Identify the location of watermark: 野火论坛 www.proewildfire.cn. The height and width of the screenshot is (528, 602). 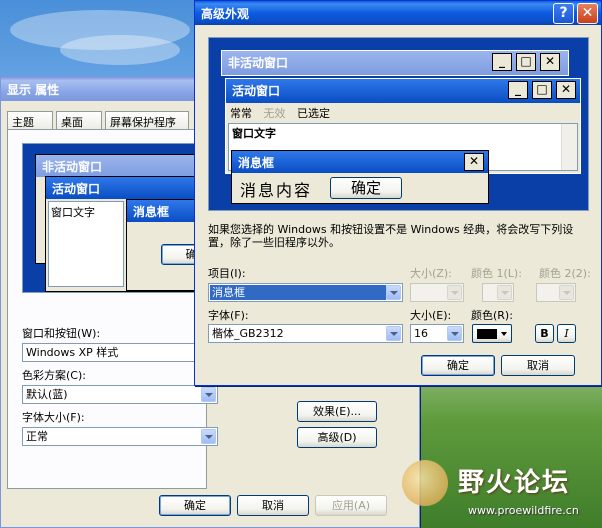
(498, 489).